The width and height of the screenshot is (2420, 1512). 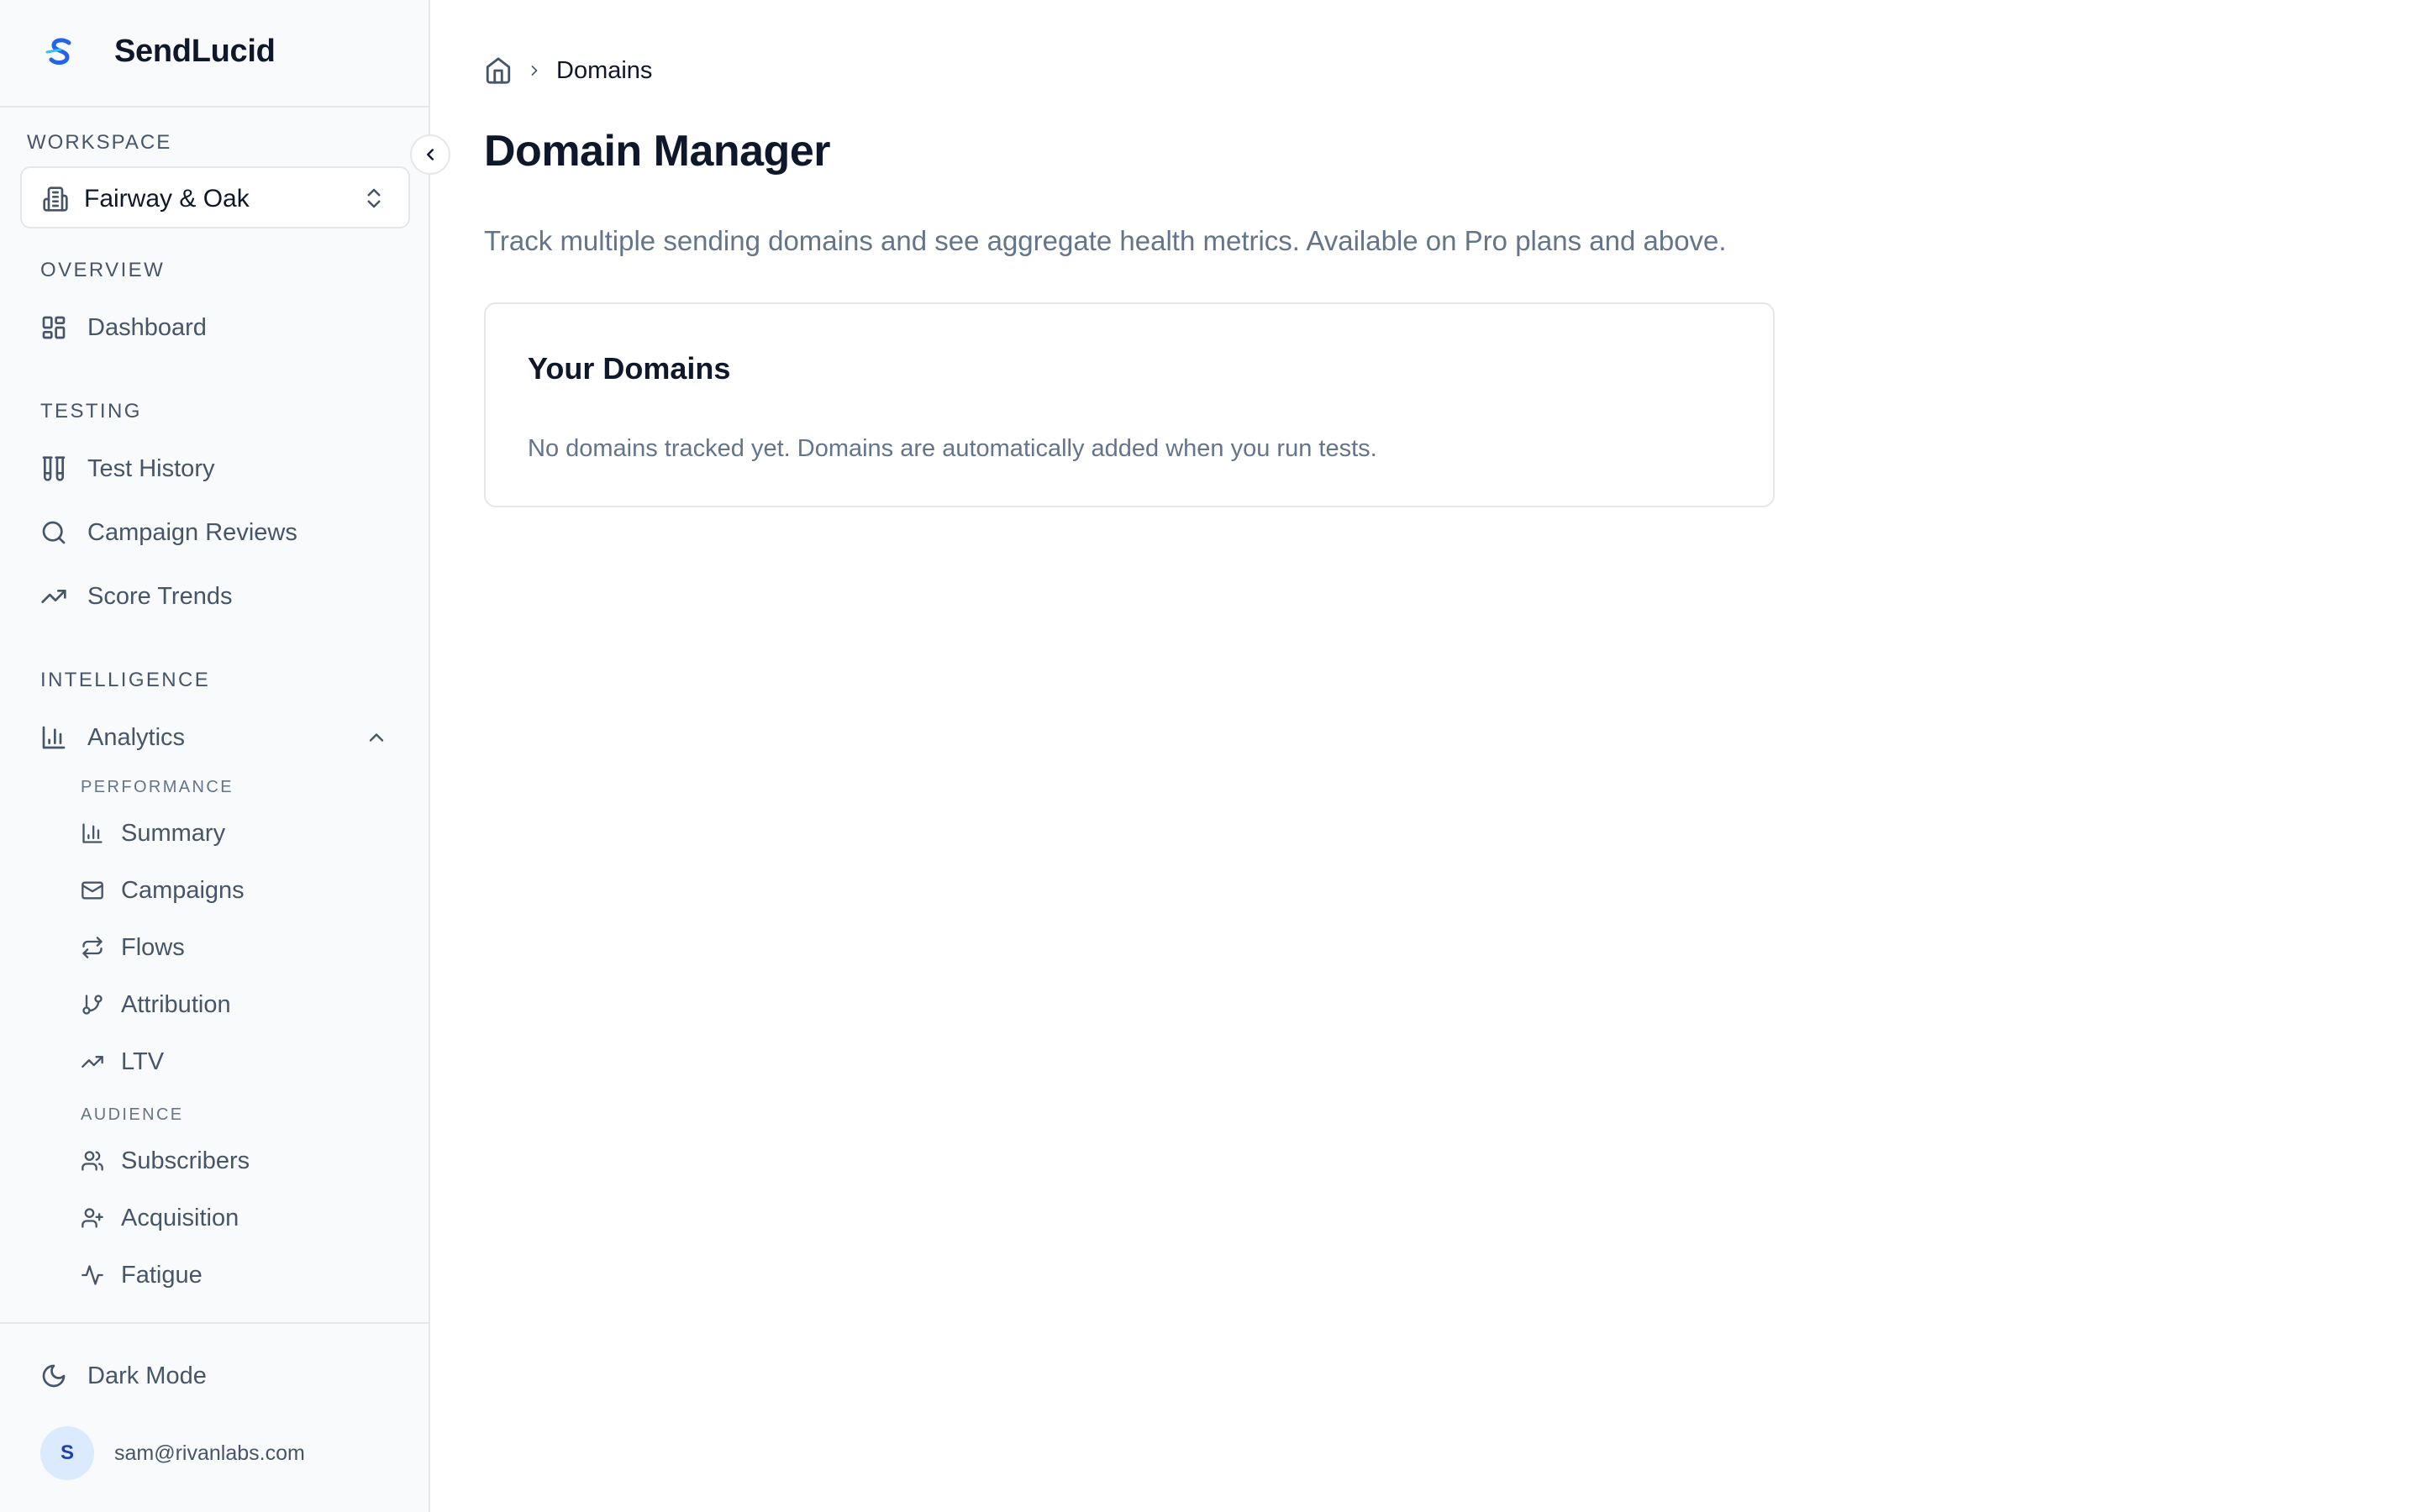 What do you see at coordinates (183, 890) in the screenshot?
I see `sub-item-label: Campaigns` at bounding box center [183, 890].